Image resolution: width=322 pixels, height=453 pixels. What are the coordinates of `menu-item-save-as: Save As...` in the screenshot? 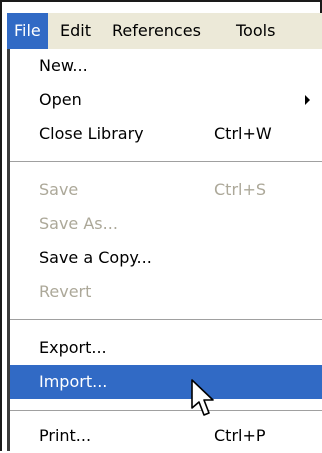 It's located at (166, 224).